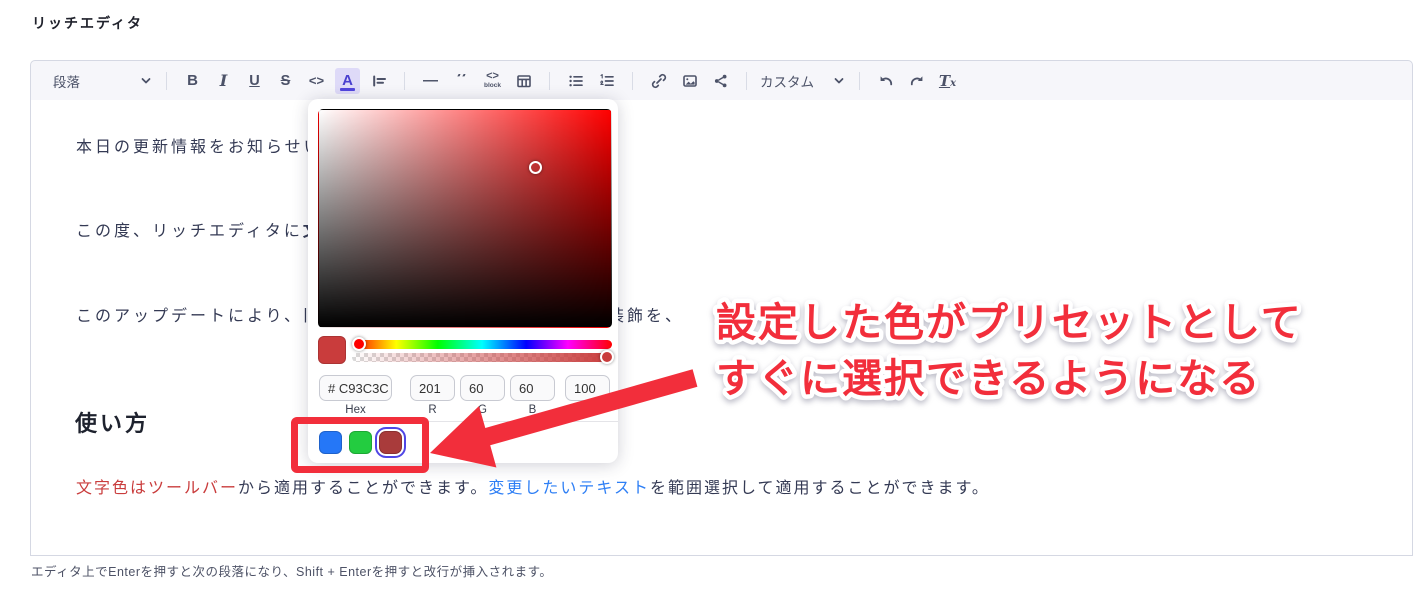 This screenshot has height=611, width=1413. What do you see at coordinates (360, 445) in the screenshot?
I see `annotation-highlight-rect` at bounding box center [360, 445].